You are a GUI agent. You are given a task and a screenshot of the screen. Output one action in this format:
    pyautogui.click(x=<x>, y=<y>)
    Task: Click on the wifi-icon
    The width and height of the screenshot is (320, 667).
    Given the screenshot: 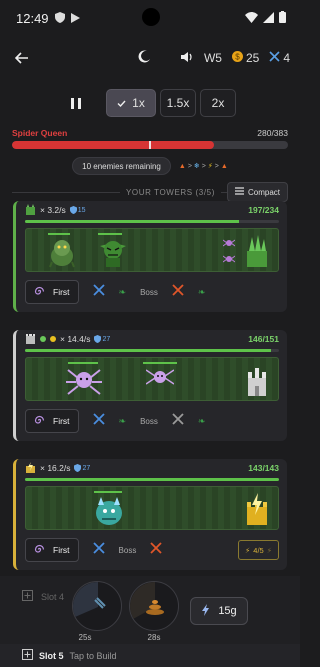 What is the action you would take?
    pyautogui.click(x=251, y=18)
    